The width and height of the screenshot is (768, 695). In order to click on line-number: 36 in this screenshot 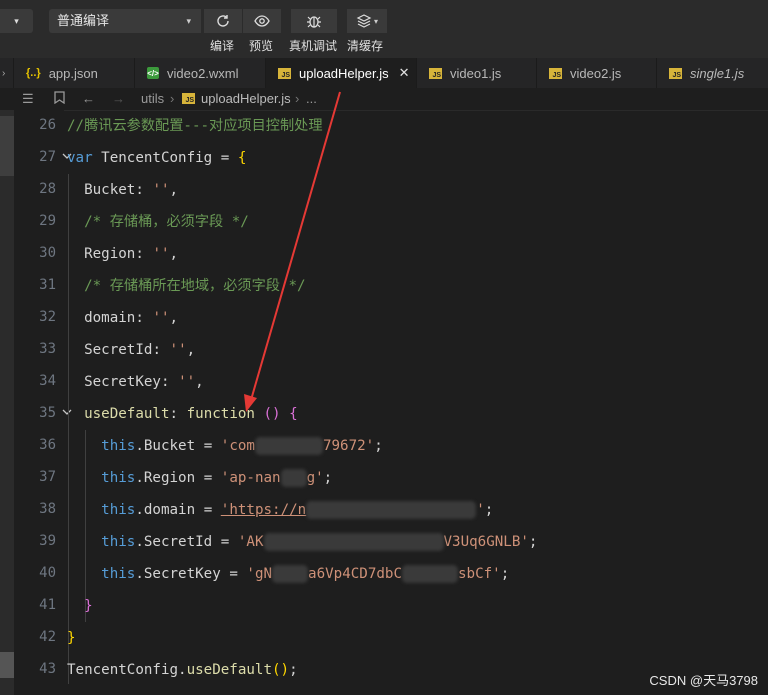, I will do `click(47, 445)`.